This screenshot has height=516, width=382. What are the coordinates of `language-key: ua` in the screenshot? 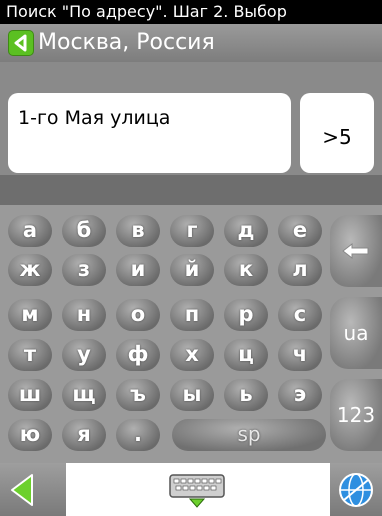 It's located at (356, 333).